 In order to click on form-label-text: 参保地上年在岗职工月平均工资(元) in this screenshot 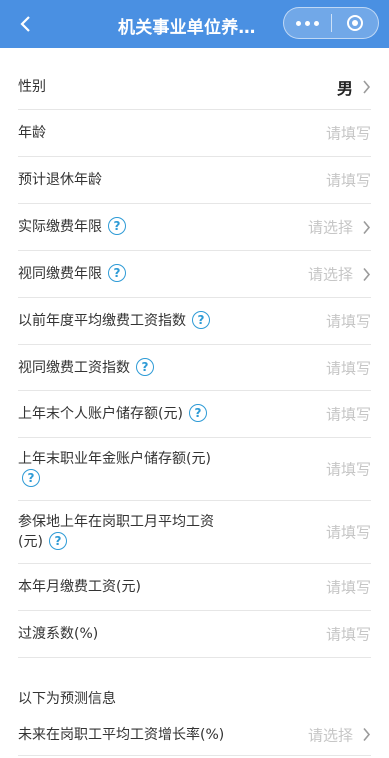, I will do `click(116, 532)`.